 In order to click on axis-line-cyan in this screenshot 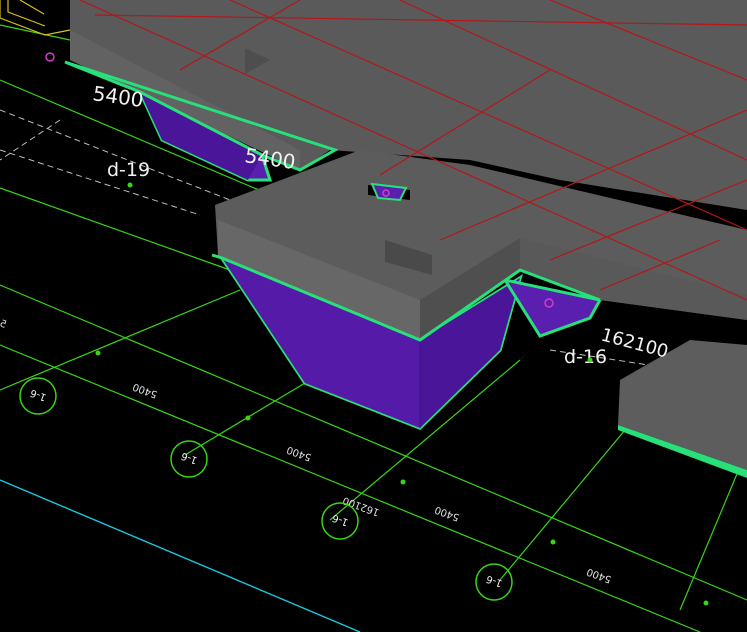, I will do `click(180, 555)`.